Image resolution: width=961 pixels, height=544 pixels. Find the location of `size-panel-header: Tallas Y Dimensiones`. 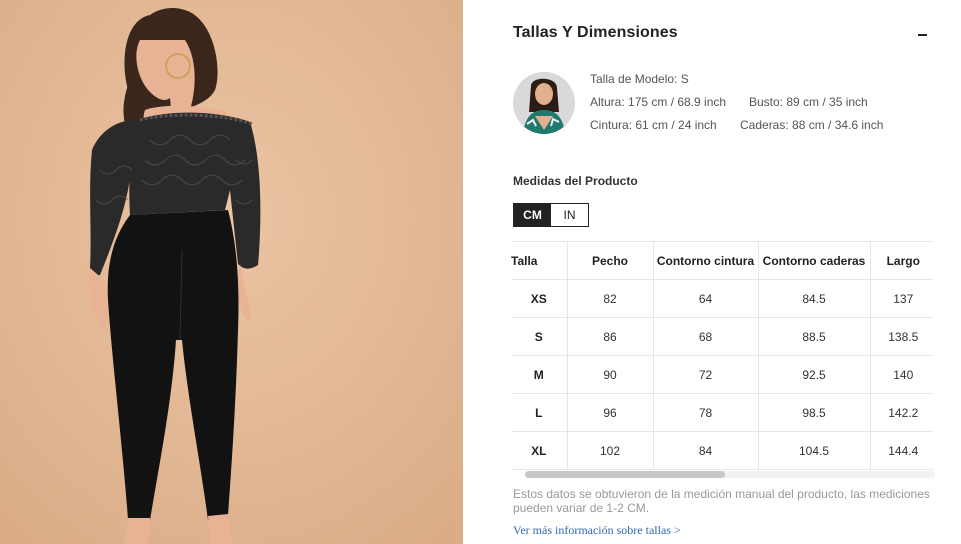

size-panel-header: Tallas Y Dimensiones is located at coordinates (722, 35).